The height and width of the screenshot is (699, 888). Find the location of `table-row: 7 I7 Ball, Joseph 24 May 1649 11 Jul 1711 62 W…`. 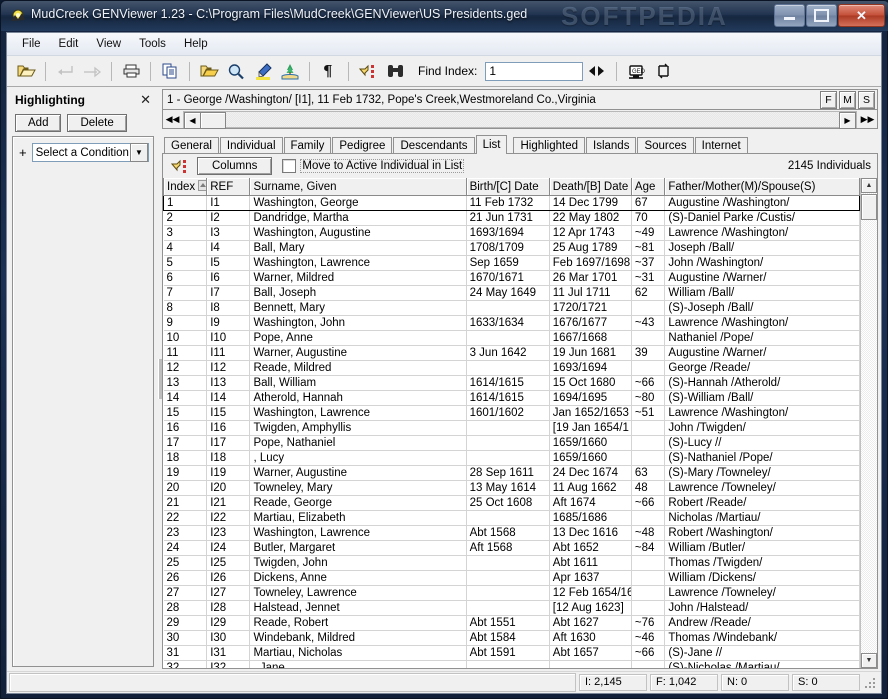

table-row: 7 I7 Ball, Joseph 24 May 1649 11 Jul 1711 62 W… is located at coordinates (511, 293).